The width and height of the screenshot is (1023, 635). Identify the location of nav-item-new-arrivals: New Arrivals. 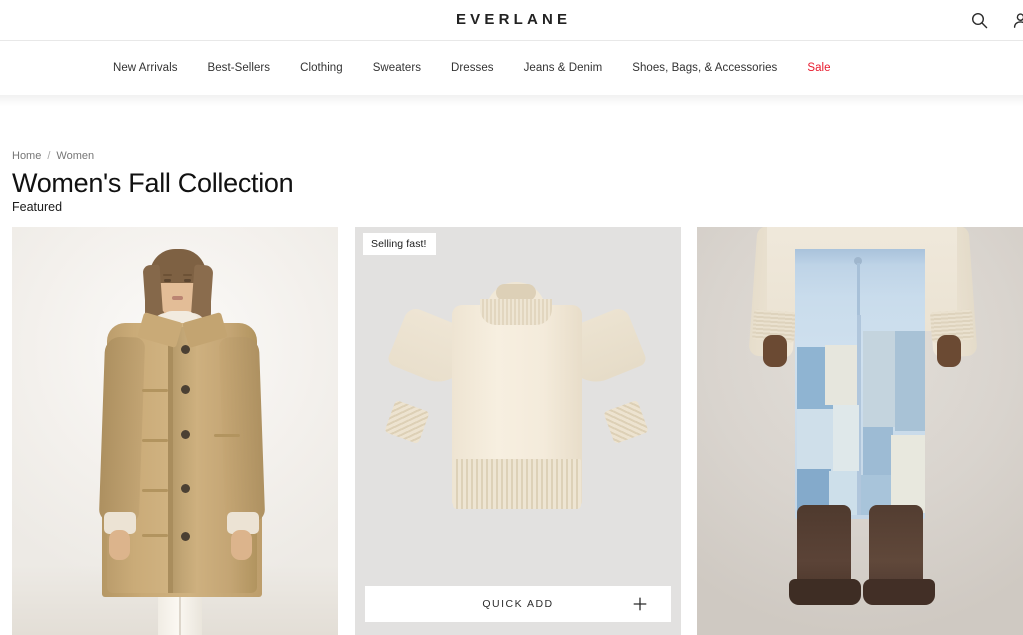
(145, 68).